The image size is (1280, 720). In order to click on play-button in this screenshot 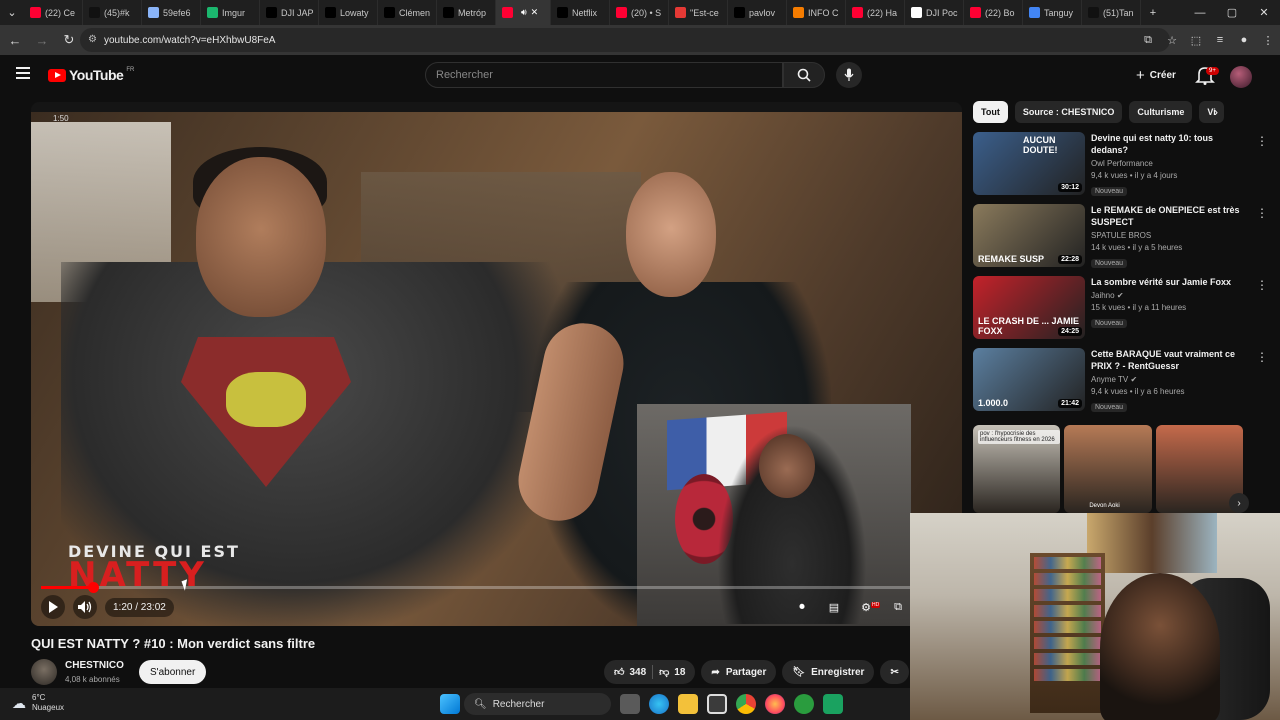, I will do `click(53, 607)`.